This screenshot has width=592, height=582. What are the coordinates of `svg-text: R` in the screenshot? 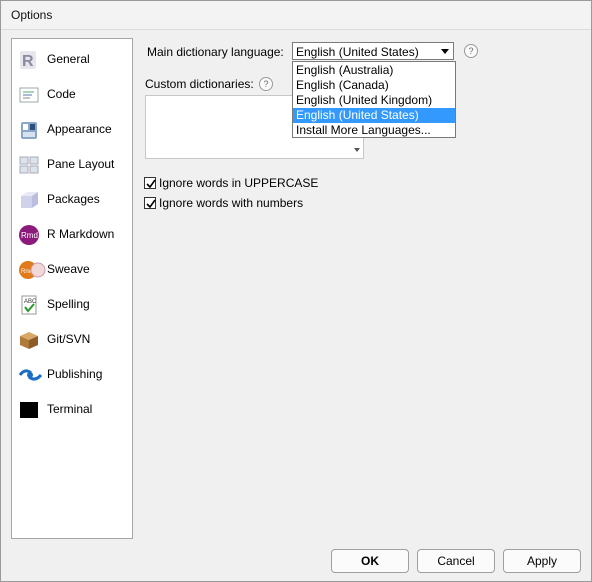 It's located at (28, 61).